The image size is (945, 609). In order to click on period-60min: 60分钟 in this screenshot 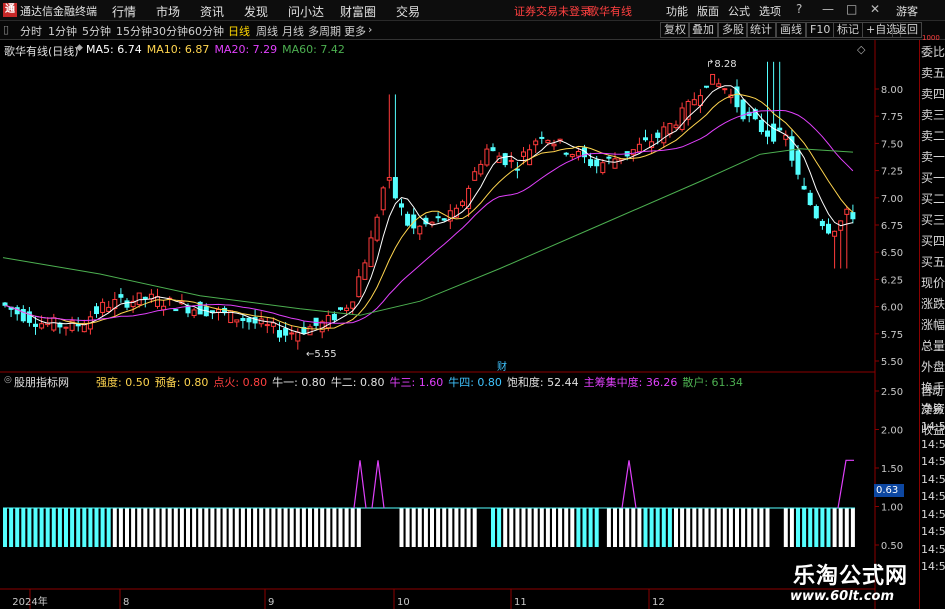, I will do `click(206, 31)`.